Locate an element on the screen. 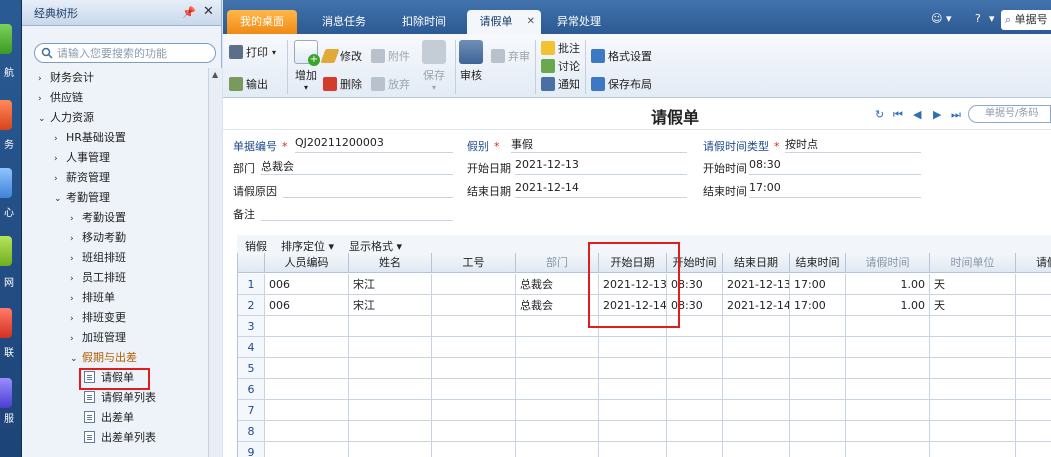 The image size is (1051, 457). tree-item-trip-list: 出差单列表 is located at coordinates (120, 438).